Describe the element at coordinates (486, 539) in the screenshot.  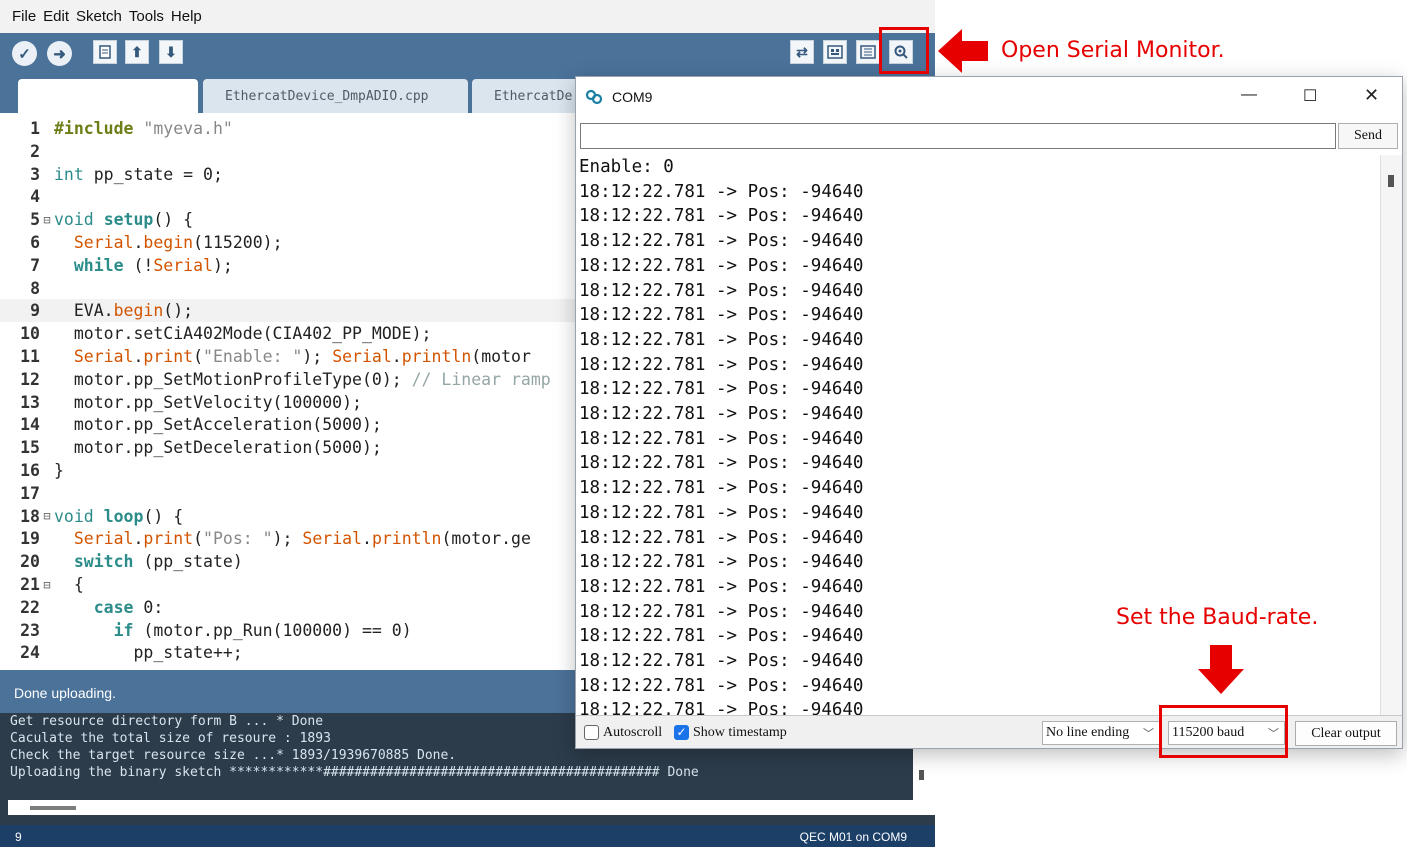
I see `code-token: (motor.ge` at that location.